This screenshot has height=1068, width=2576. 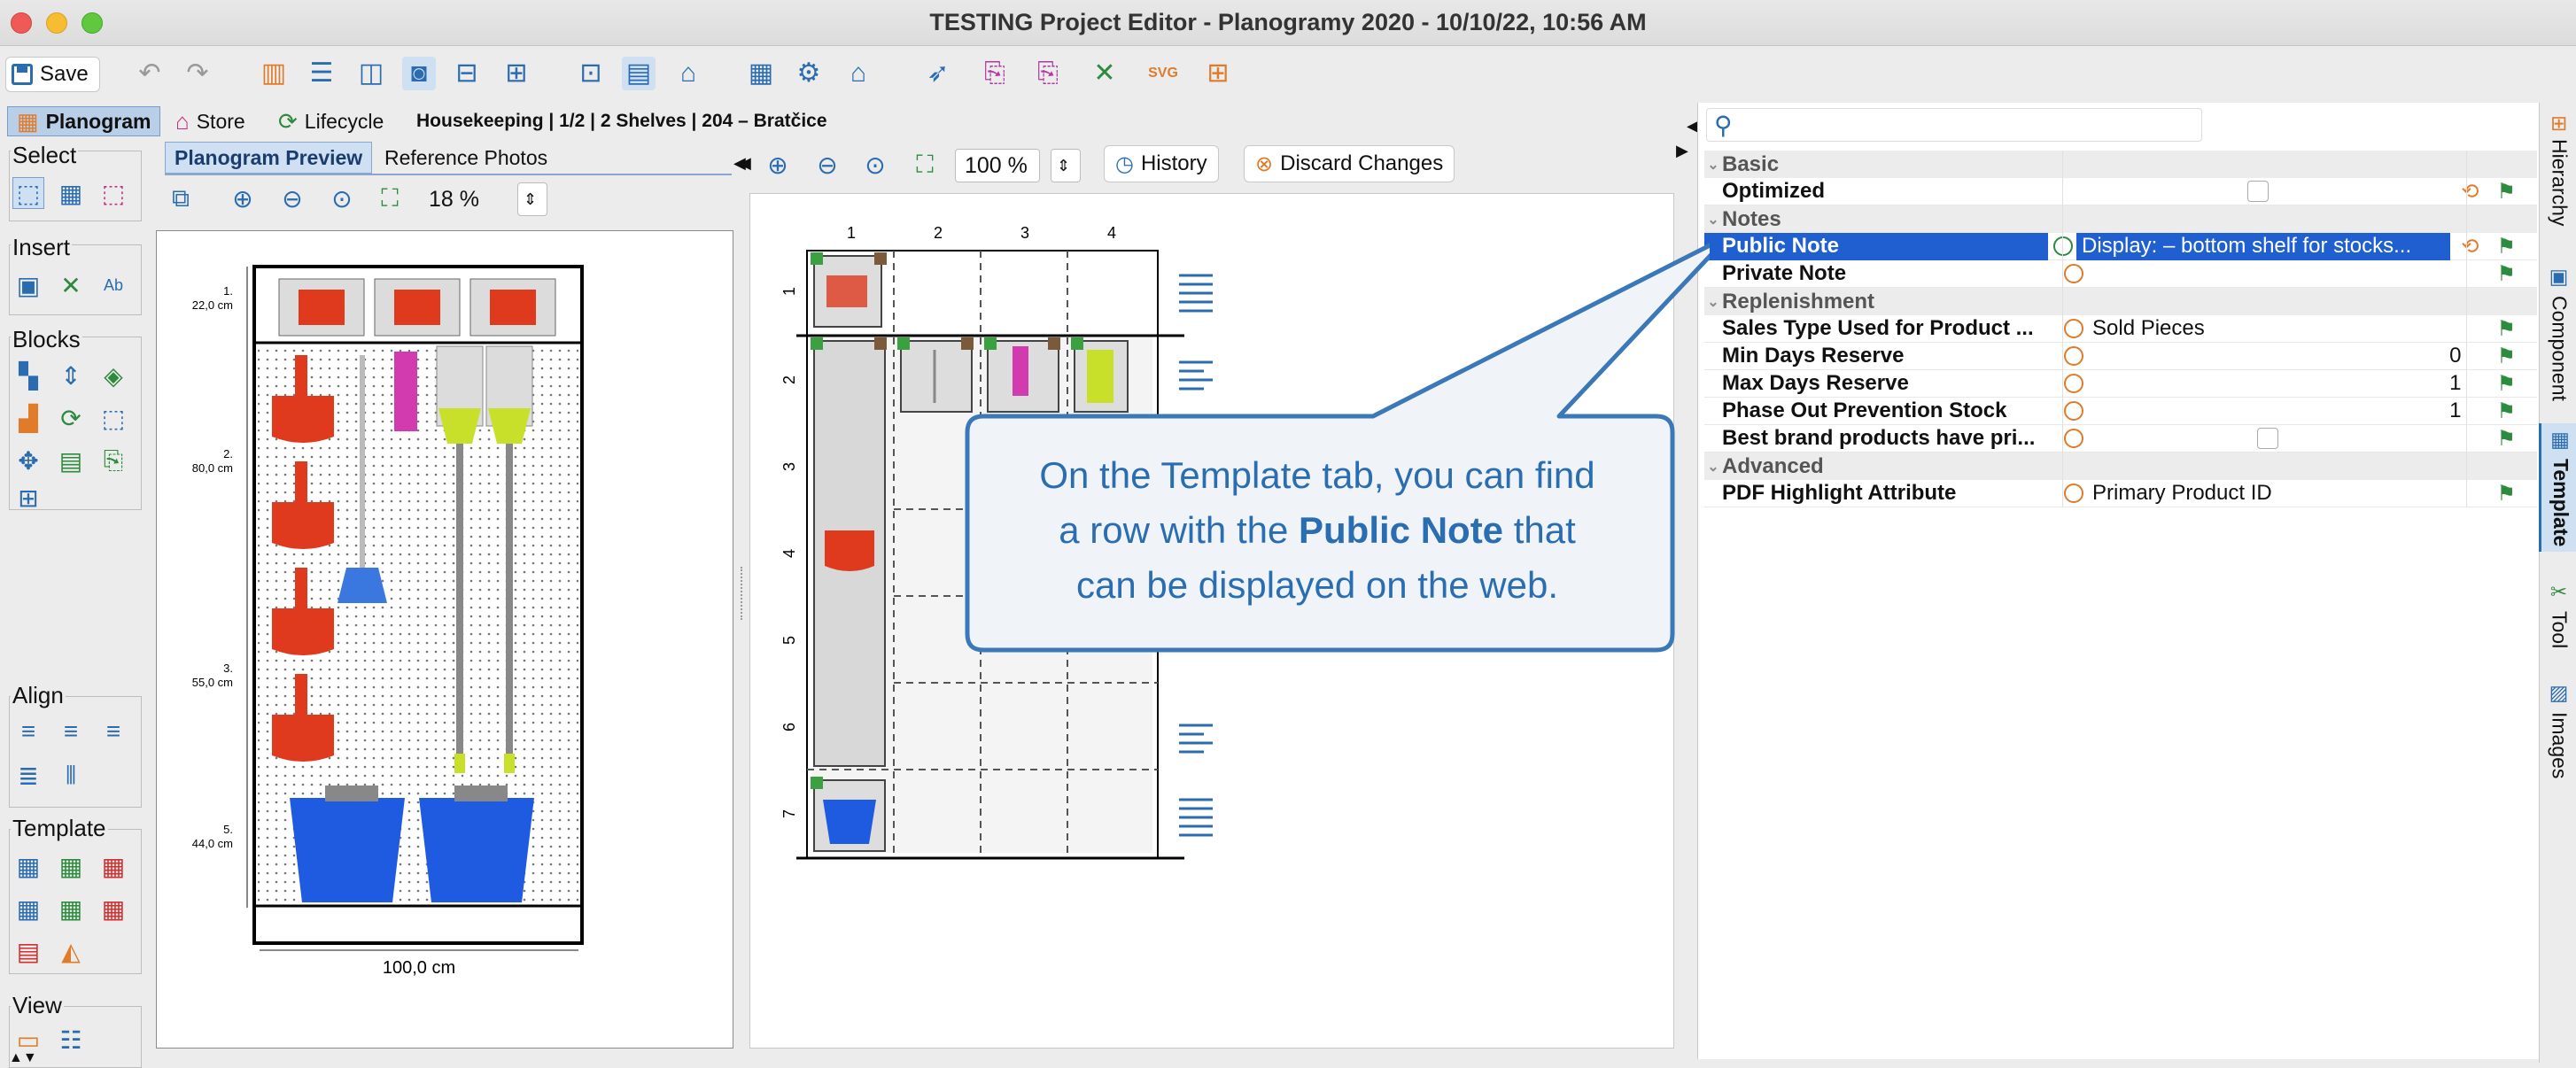 I want to click on category-advanced: ⌄ Advanced, so click(x=2120, y=466).